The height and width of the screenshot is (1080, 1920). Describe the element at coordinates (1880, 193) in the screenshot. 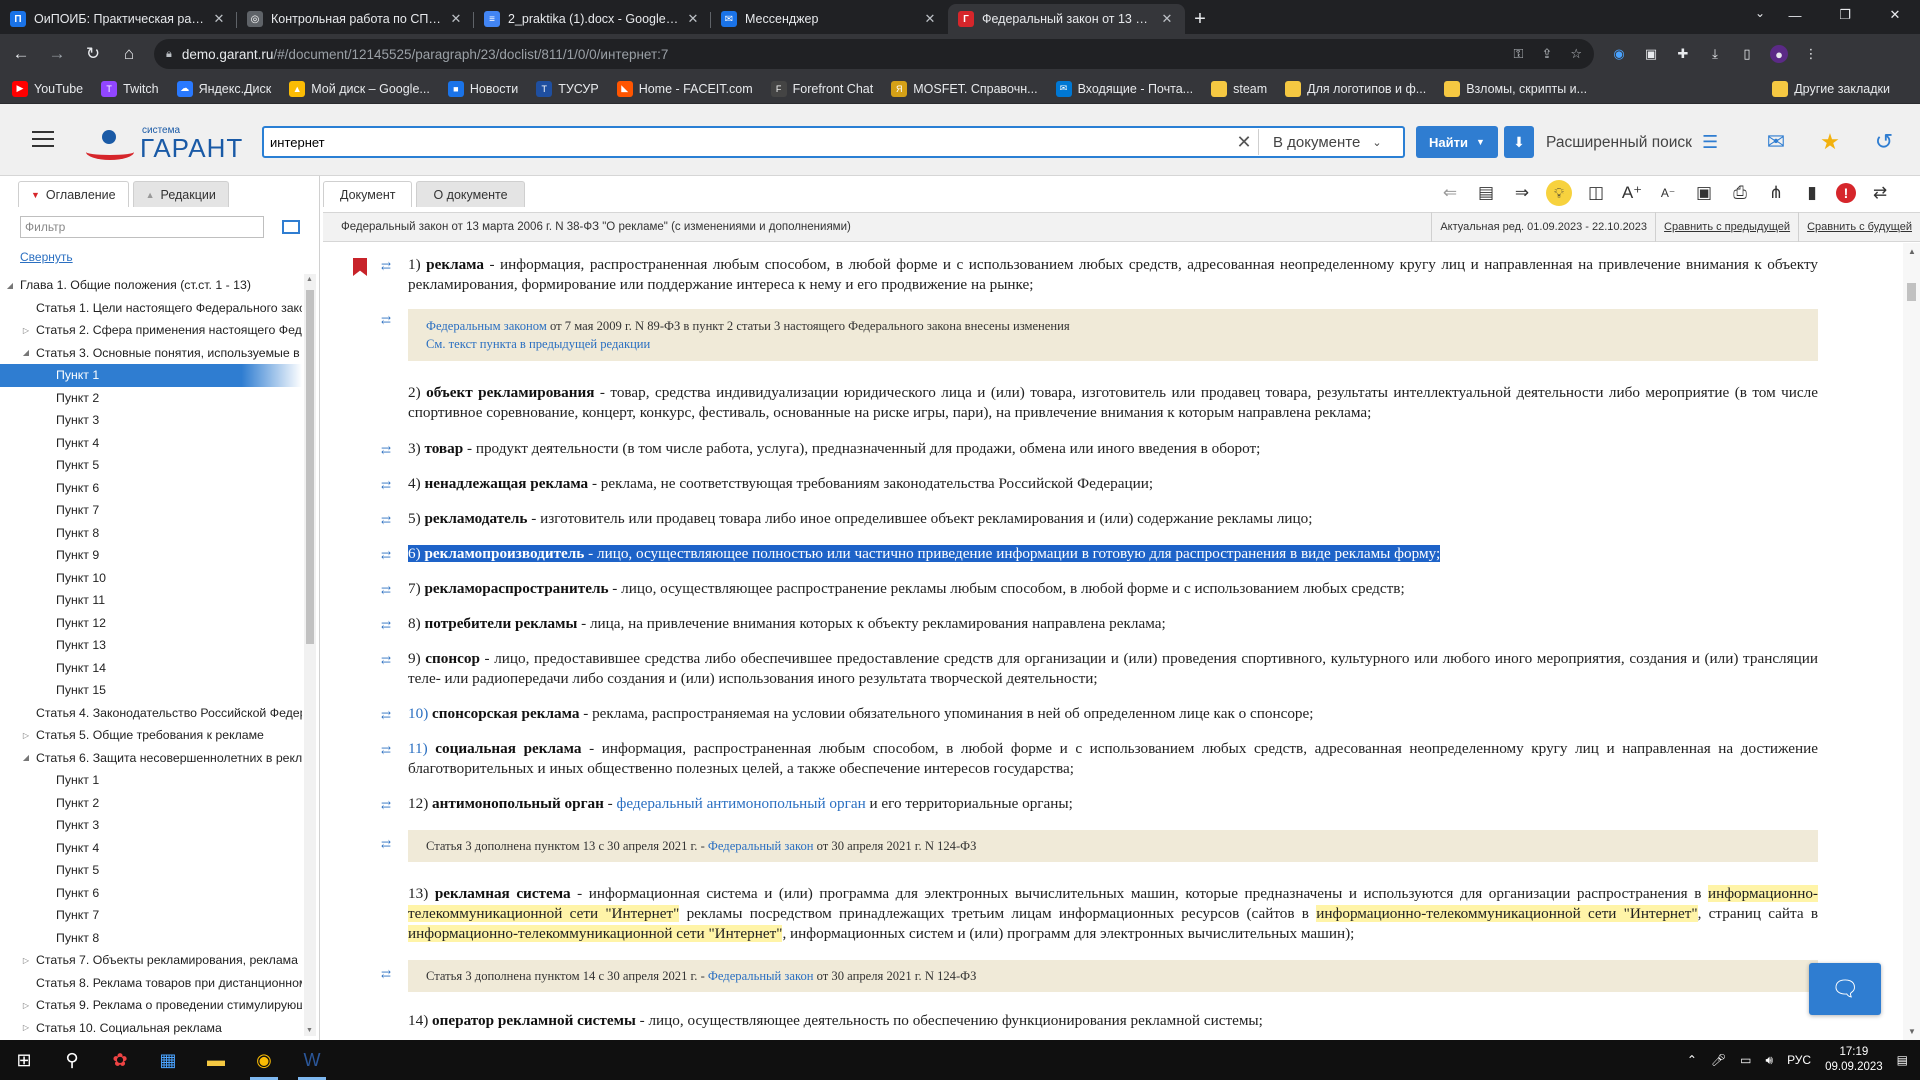

I see `export-icon: ⇄` at that location.